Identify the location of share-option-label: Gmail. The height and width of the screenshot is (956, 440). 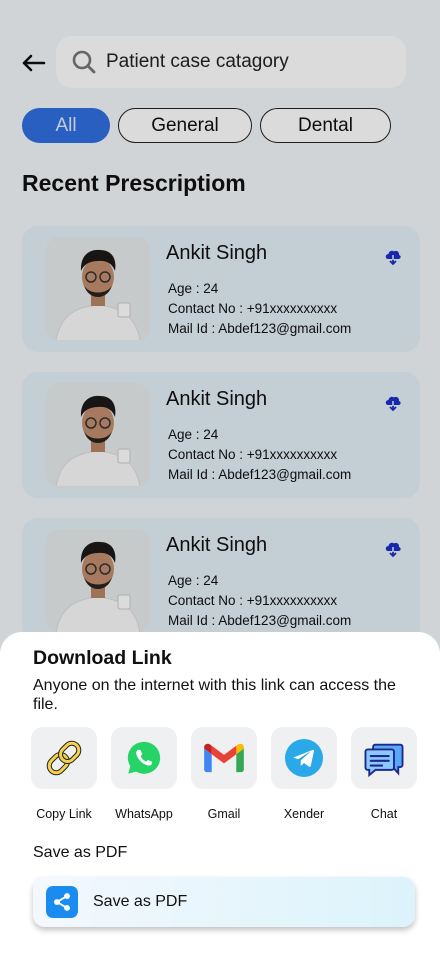
(224, 814).